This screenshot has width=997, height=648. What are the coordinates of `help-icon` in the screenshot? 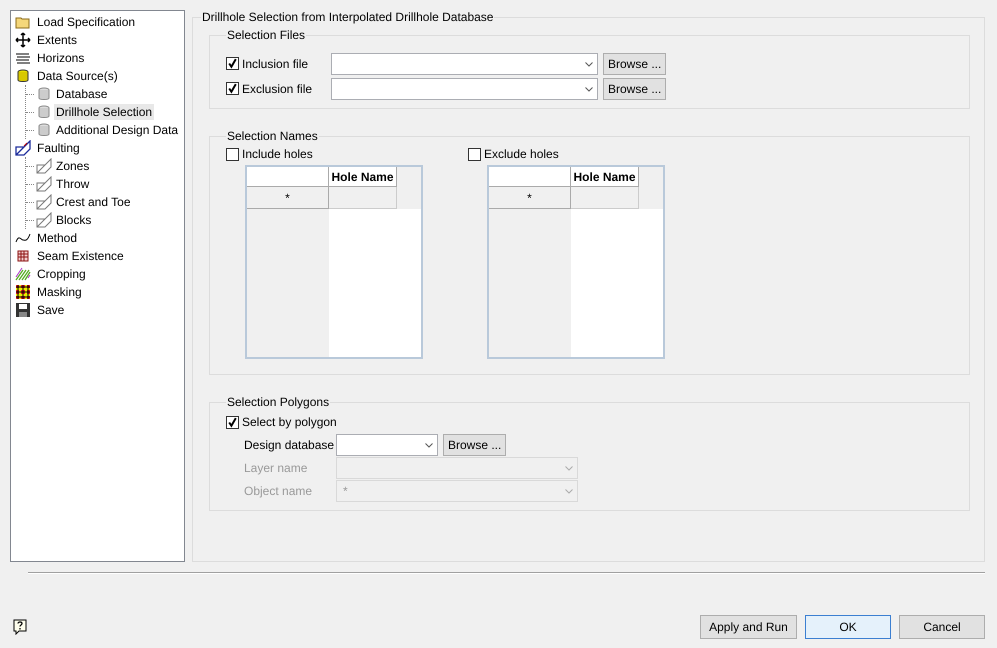 It's located at (20, 627).